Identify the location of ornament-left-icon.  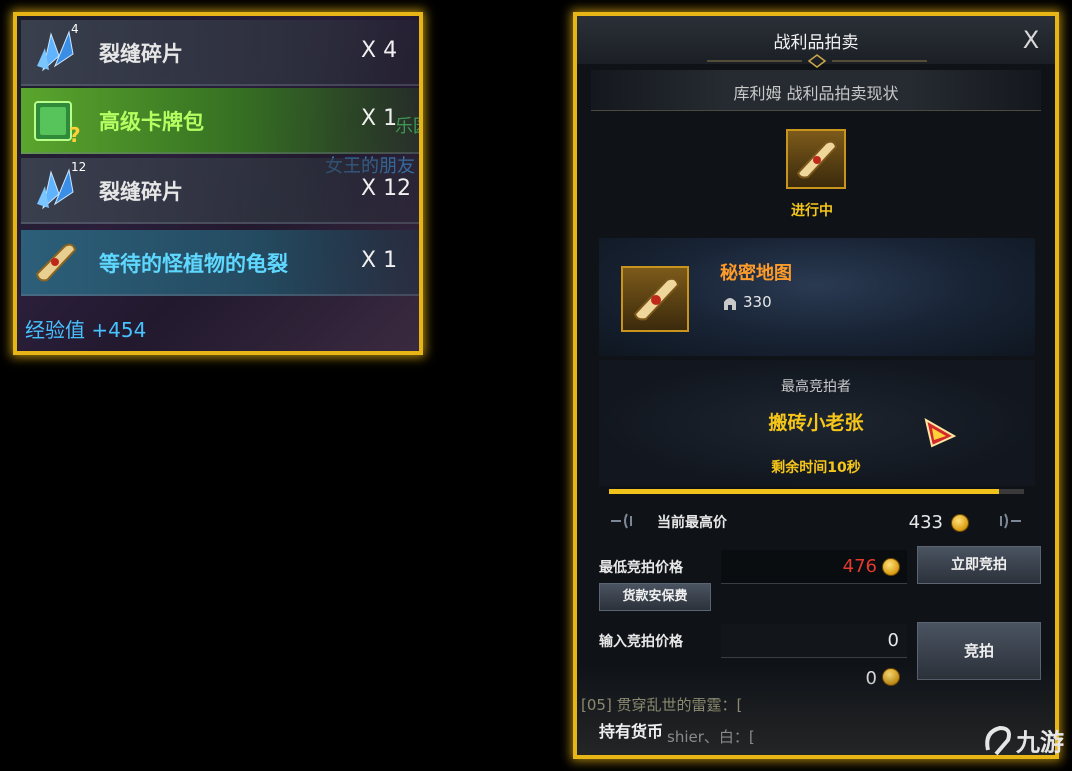
(621, 521).